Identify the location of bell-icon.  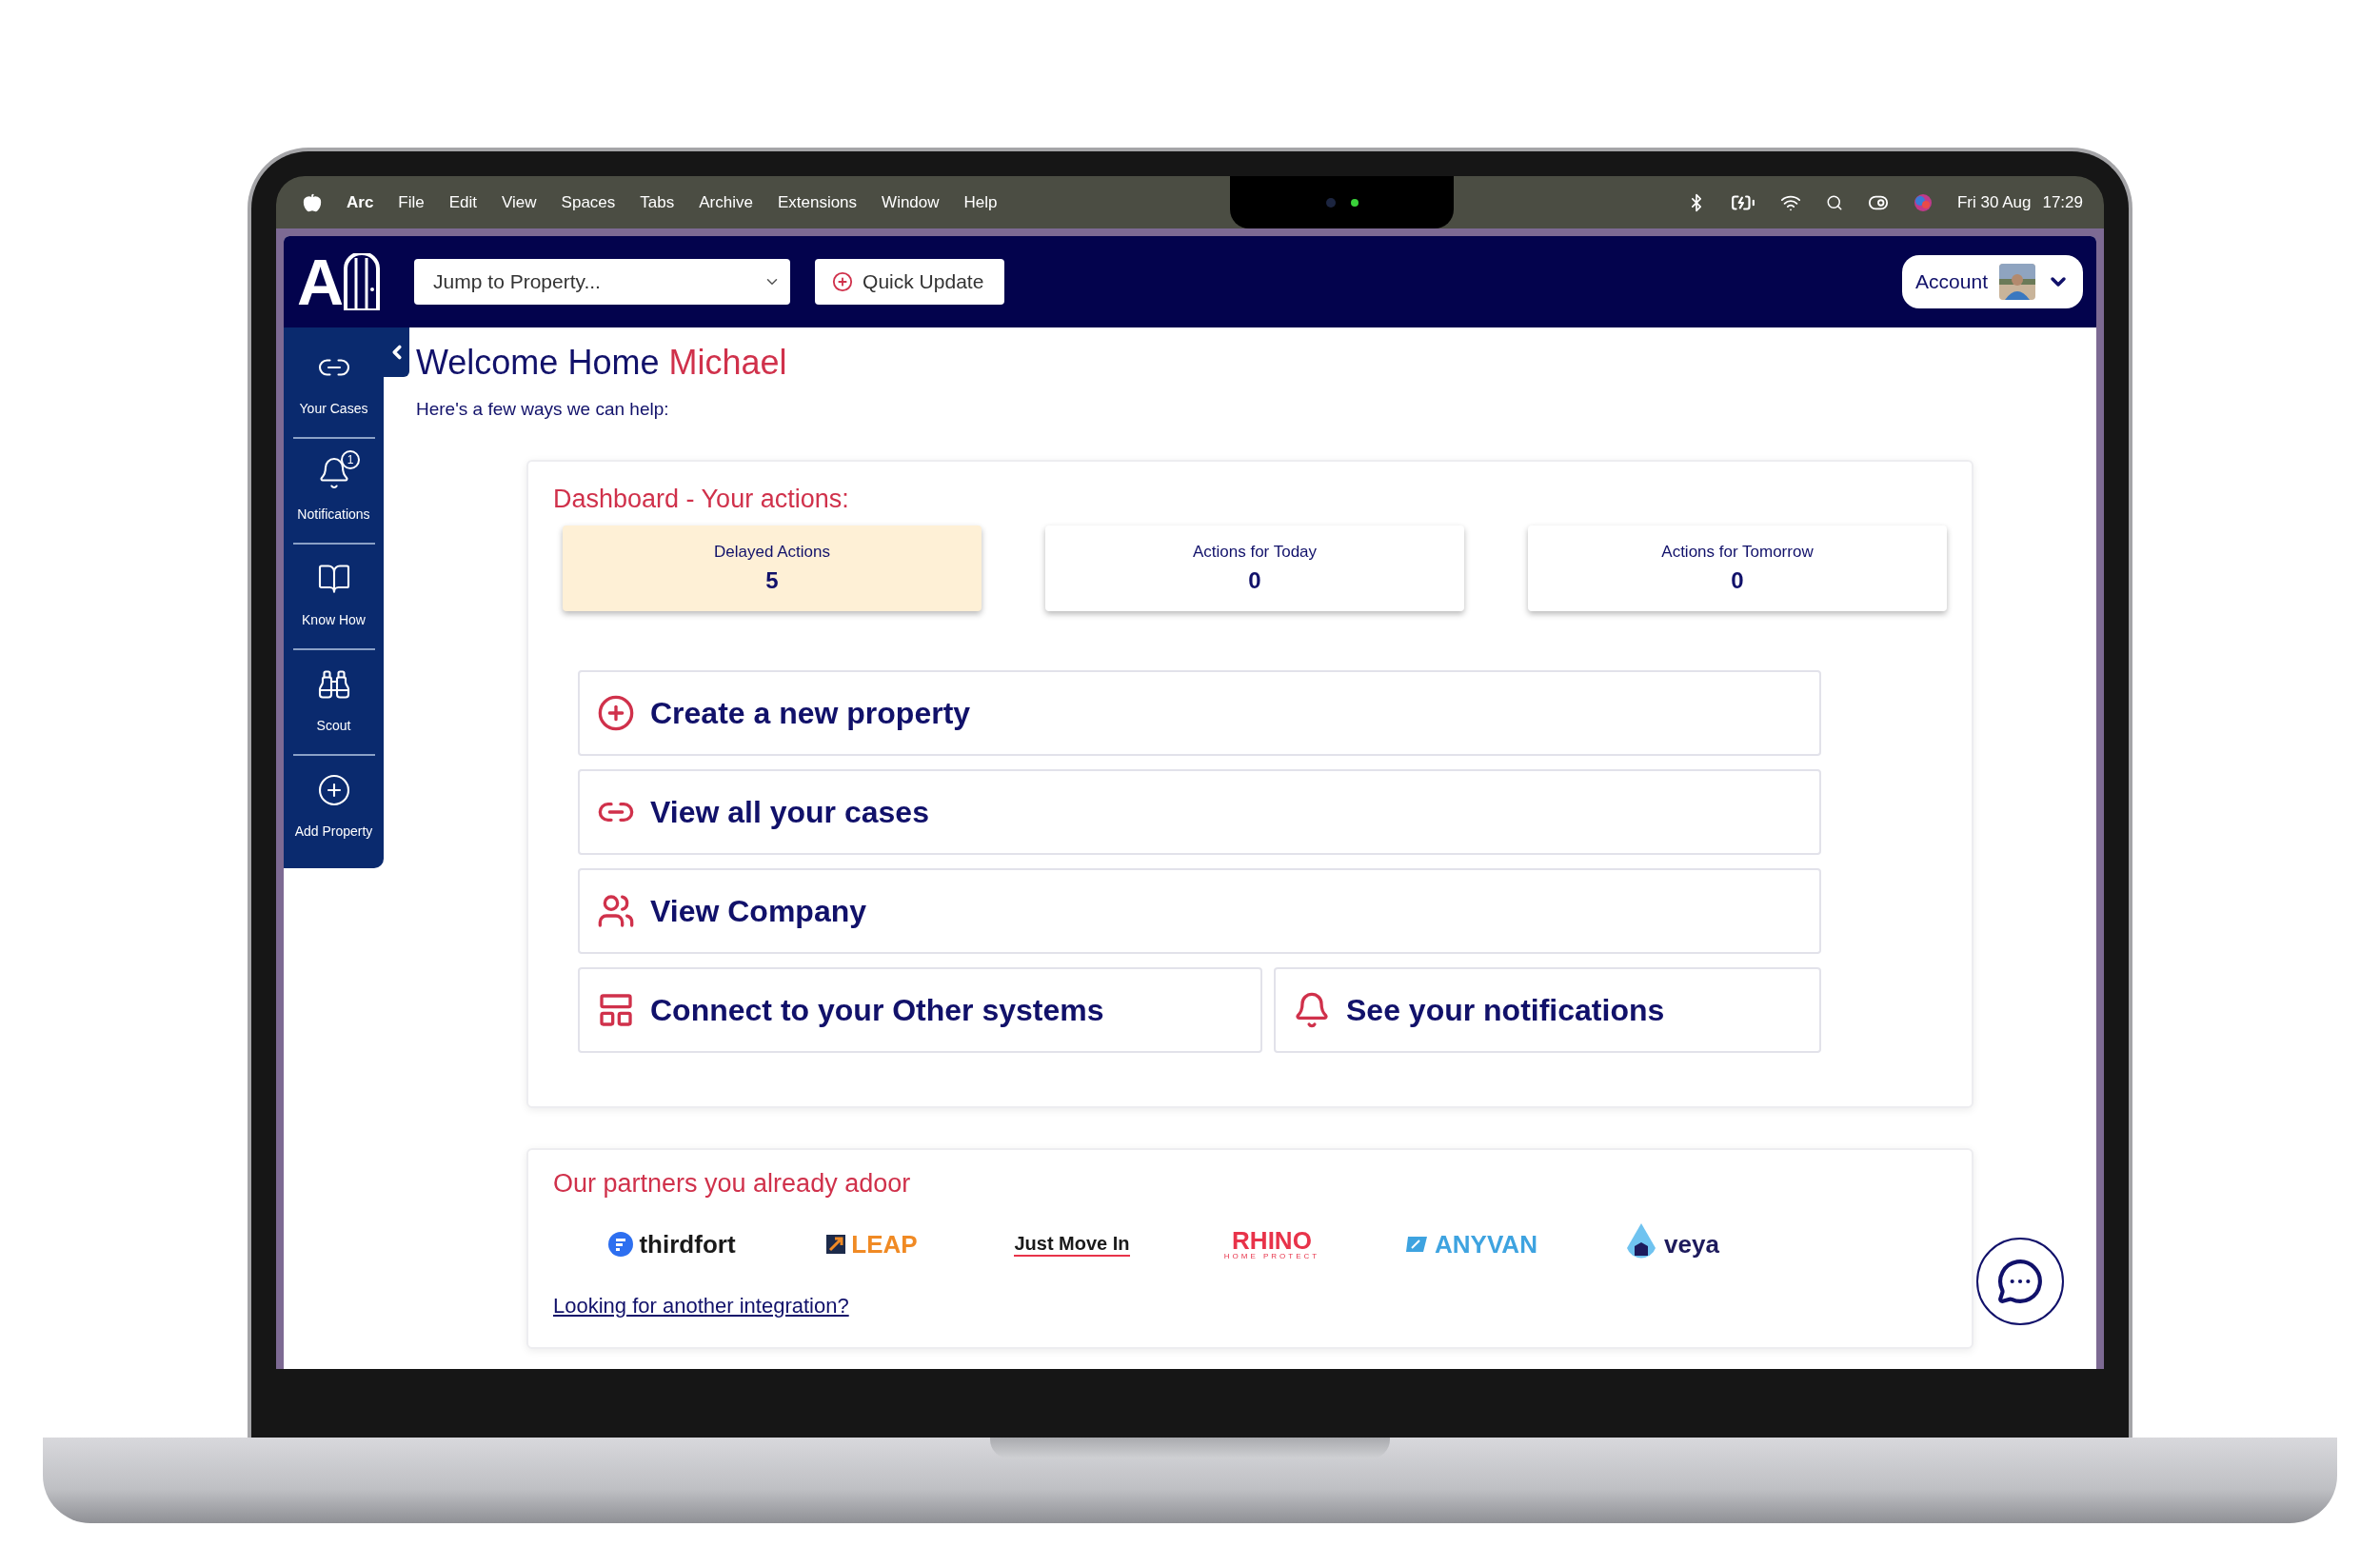
(1312, 1010).